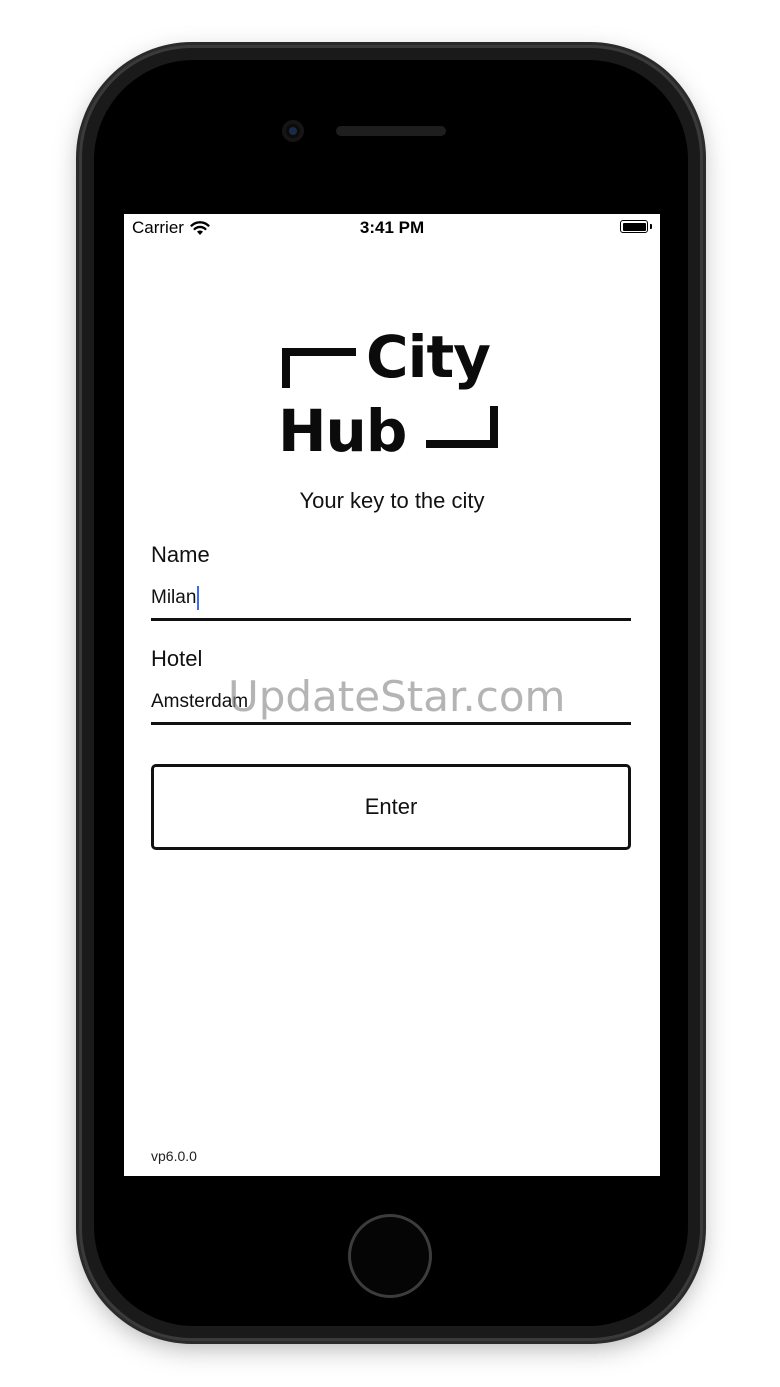  What do you see at coordinates (180, 554) in the screenshot?
I see `name-label: Name` at bounding box center [180, 554].